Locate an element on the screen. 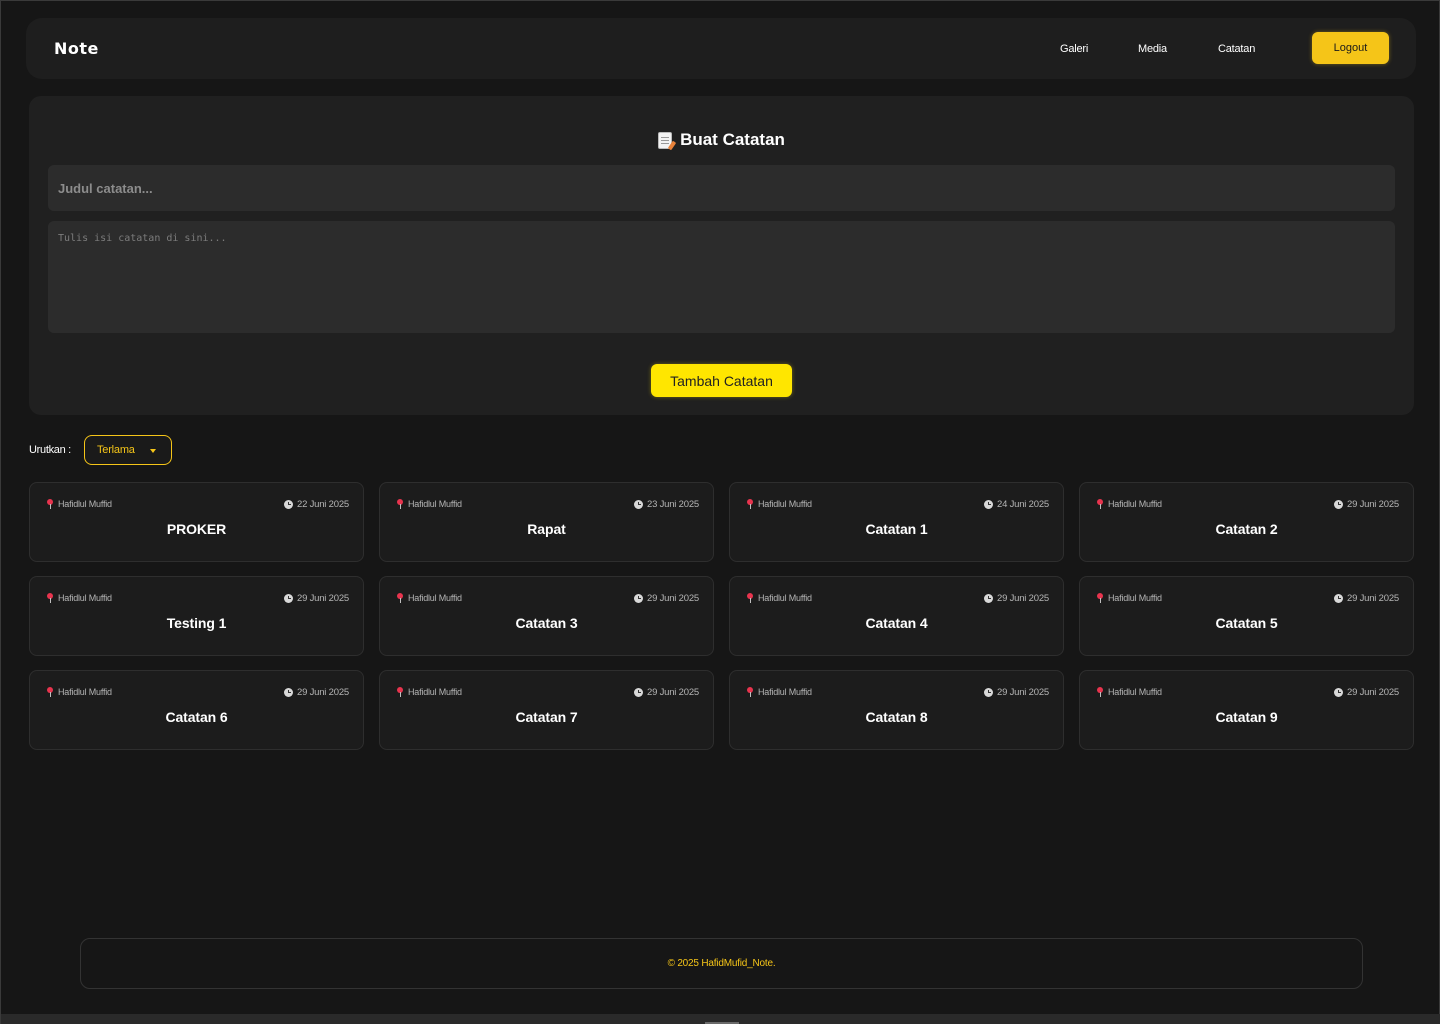  note-card: Hafidlul Muffid 29 Juni 2025 Catatan 7 is located at coordinates (546, 710).